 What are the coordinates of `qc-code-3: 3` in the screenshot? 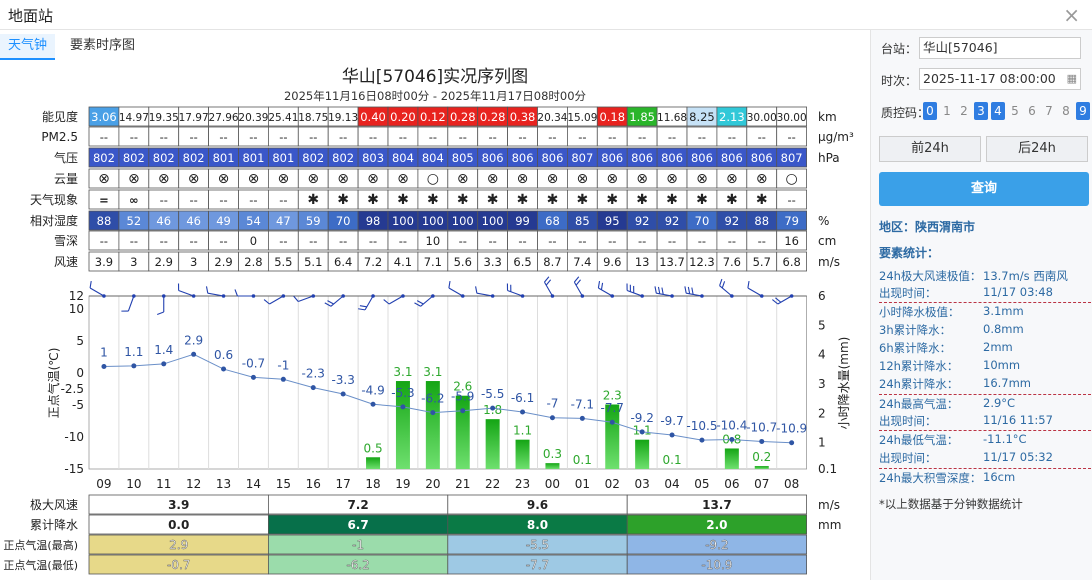 It's located at (981, 111).